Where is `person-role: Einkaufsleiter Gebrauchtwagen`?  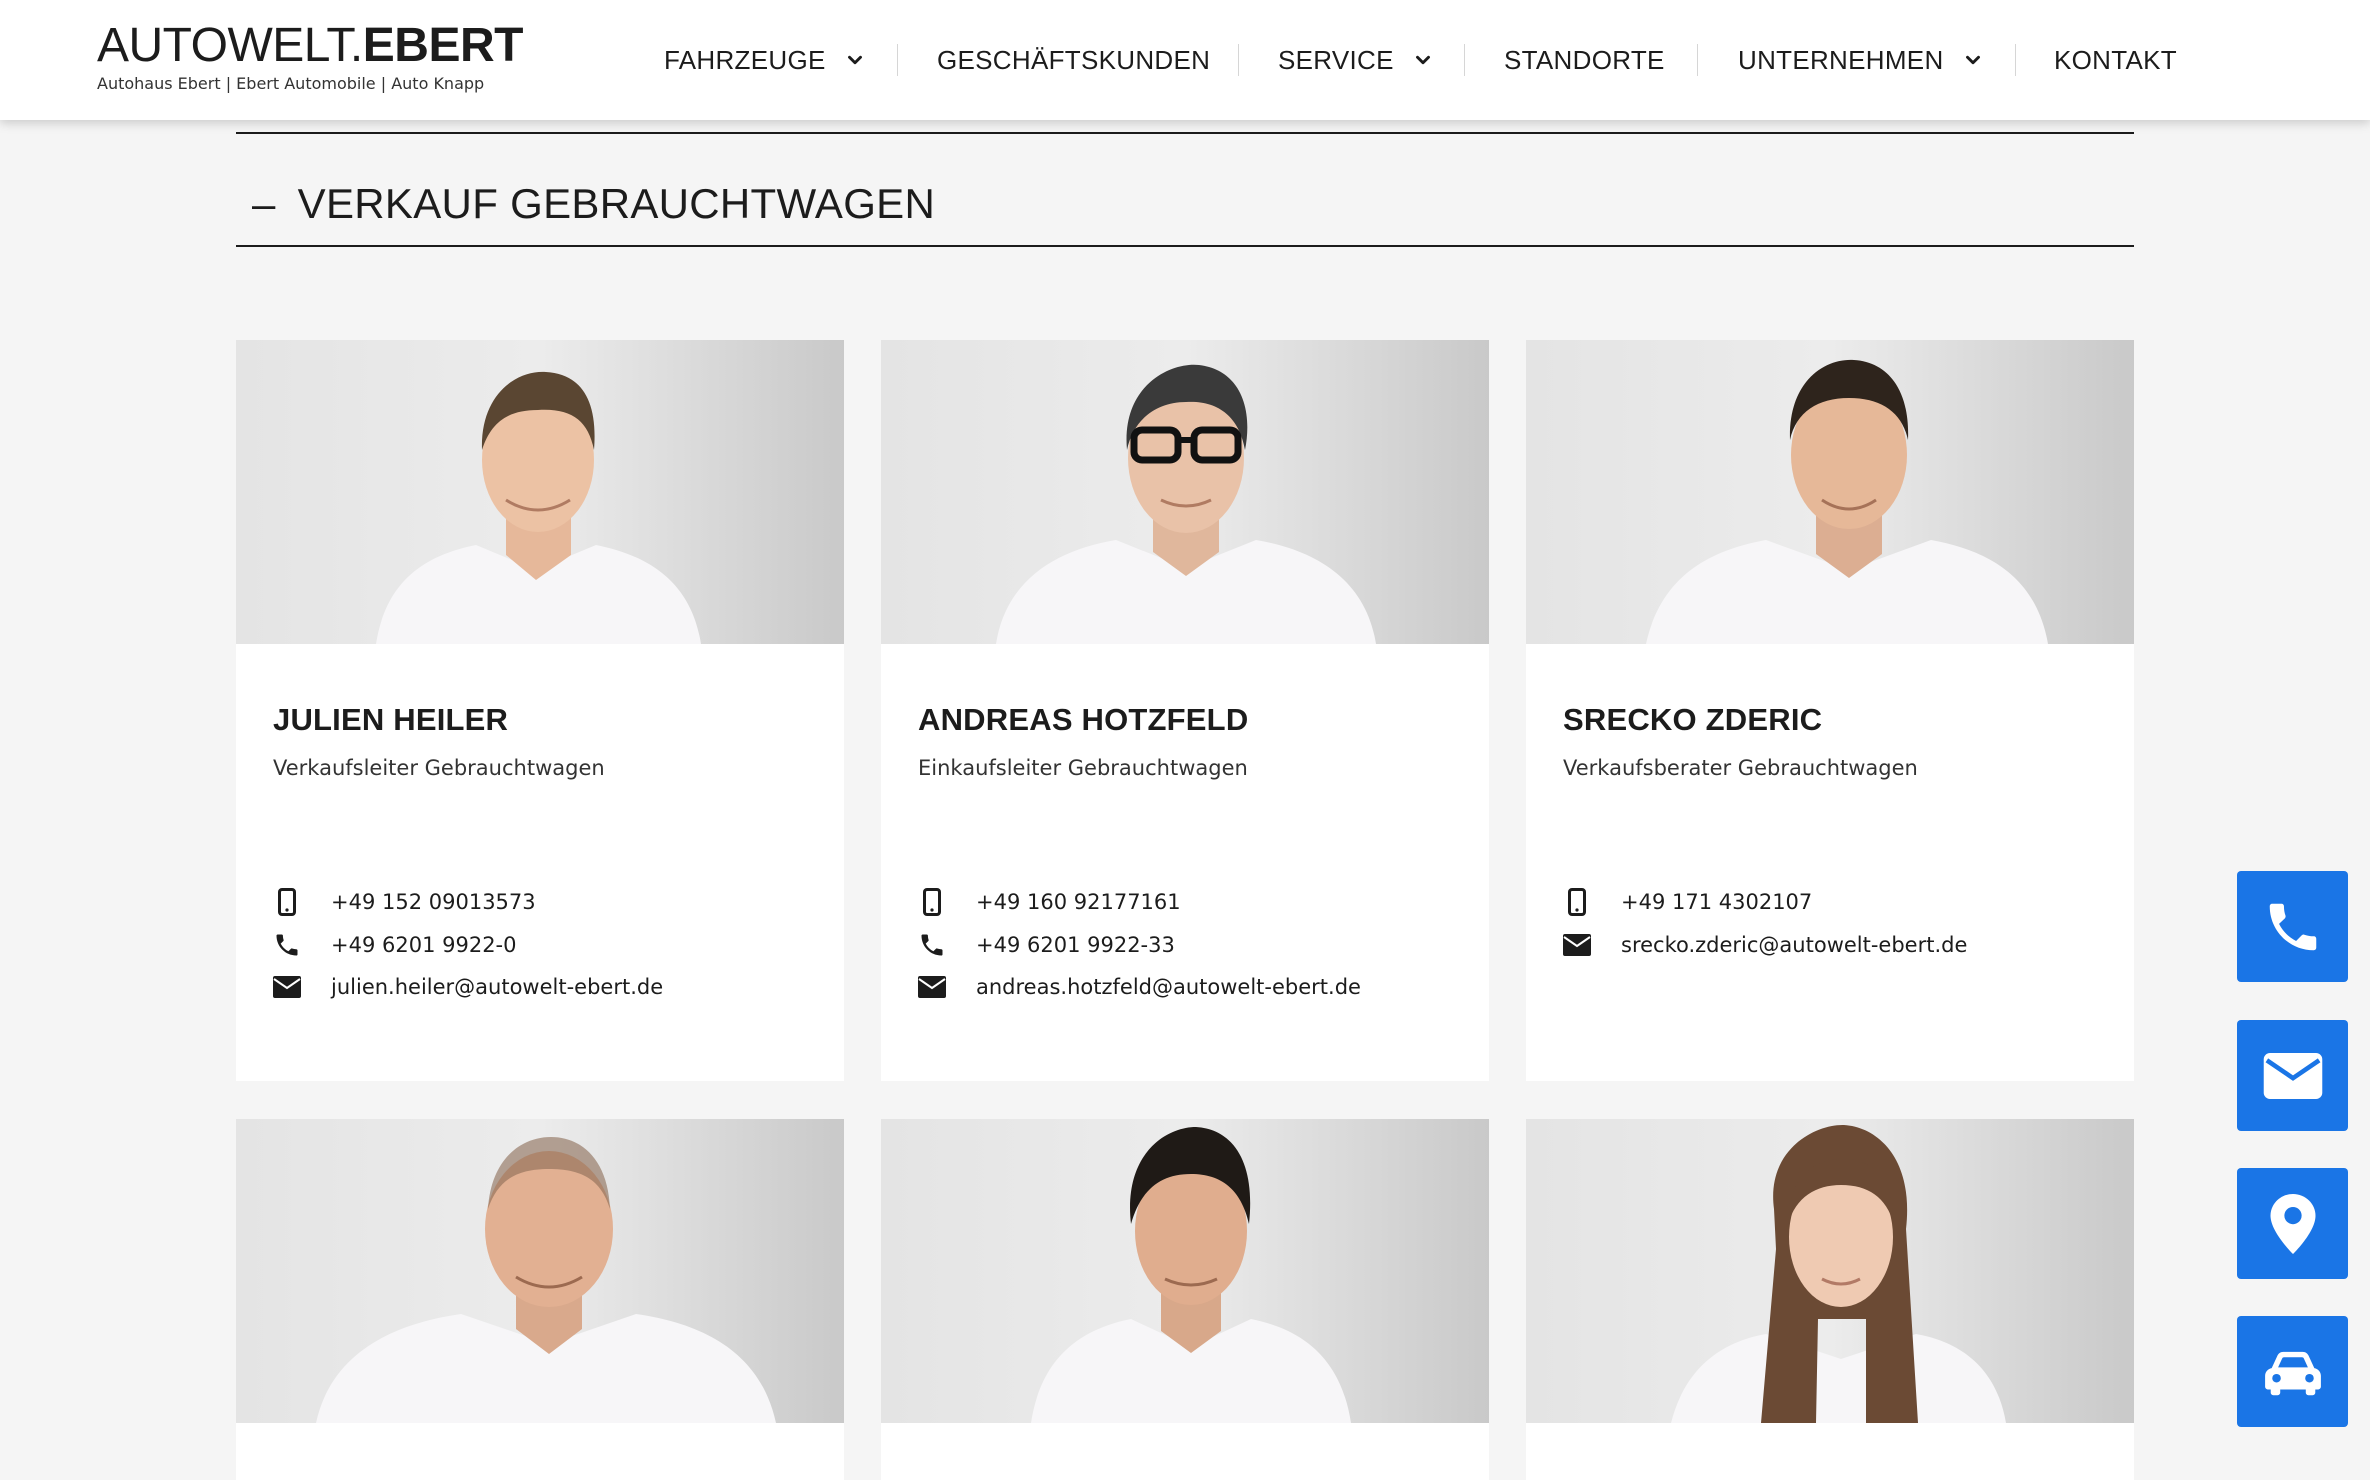
person-role: Einkaufsleiter Gebrauchtwagen is located at coordinates (1083, 768).